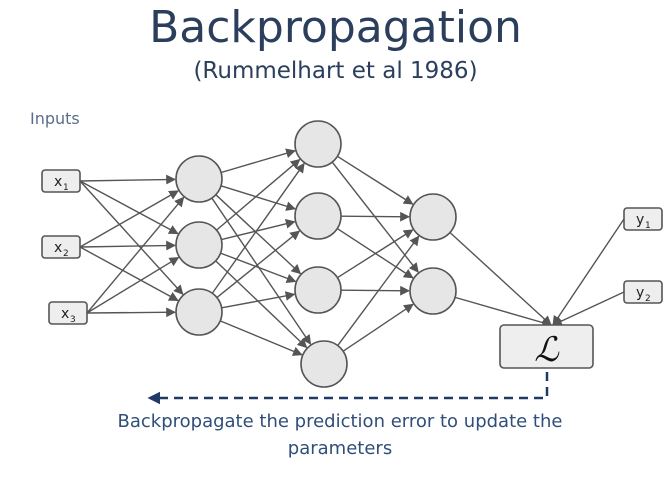  I want to click on target-y2-label: y, so click(640, 293).